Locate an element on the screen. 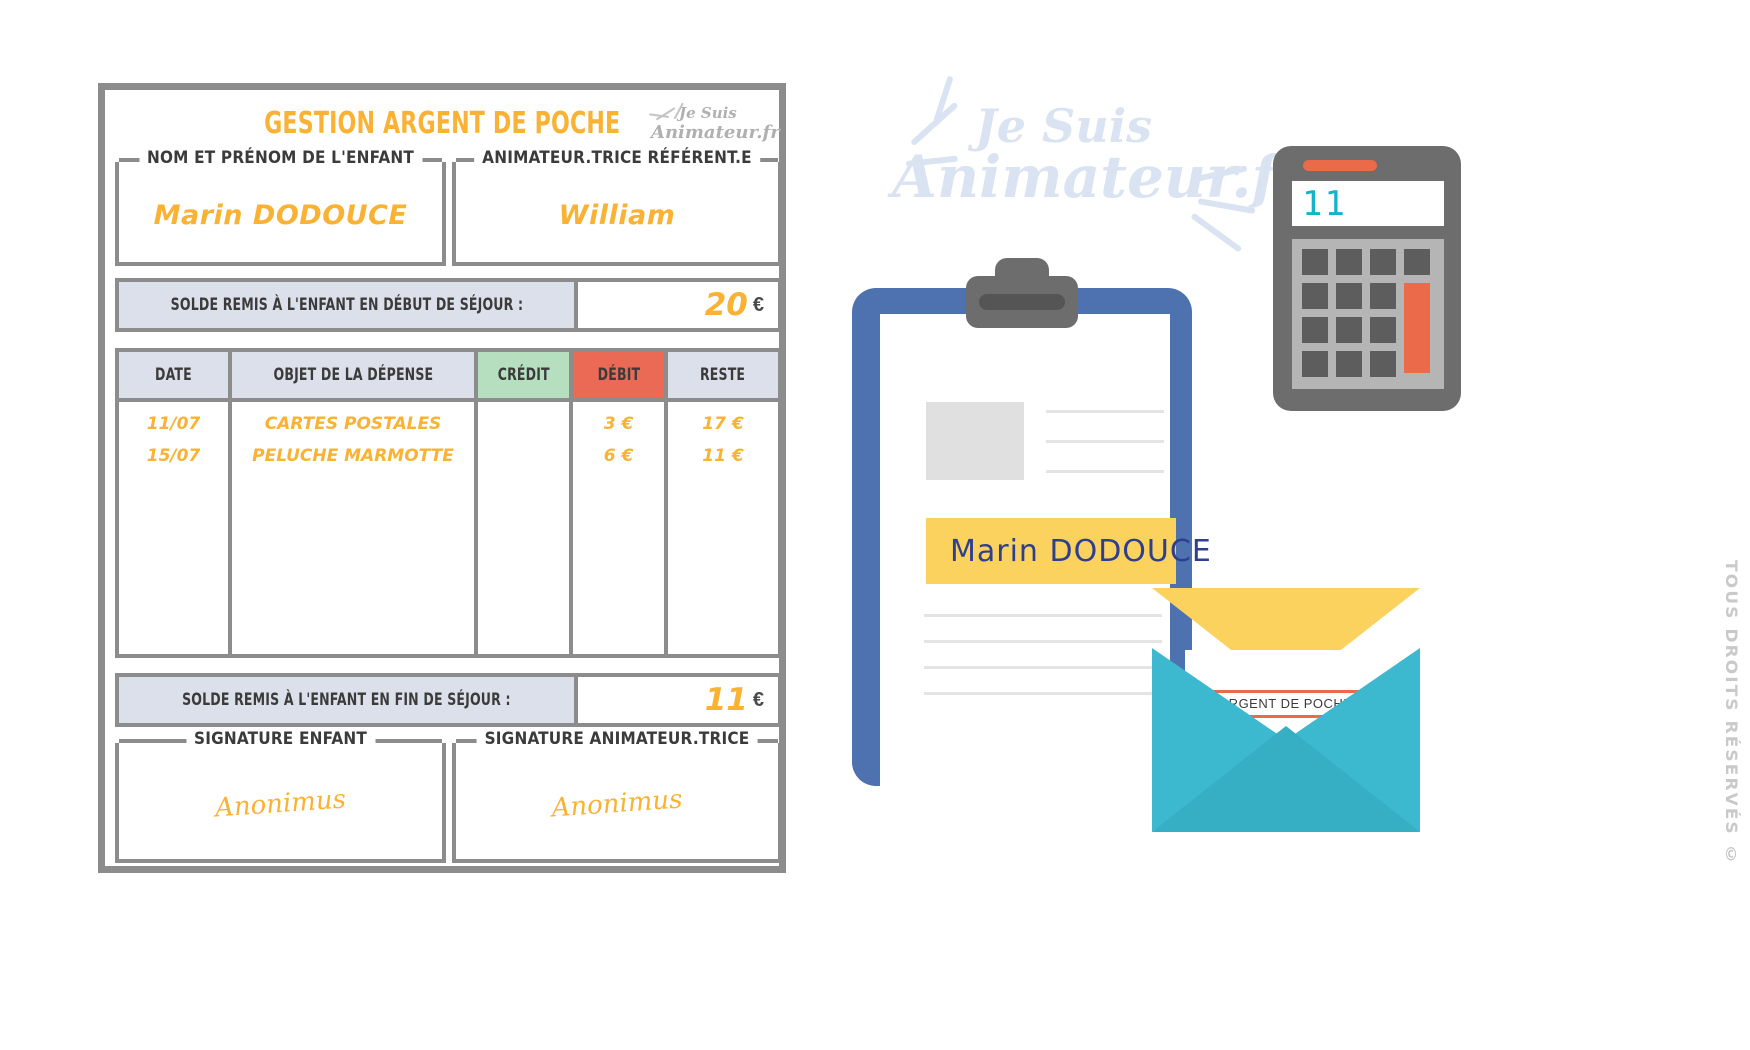 Image resolution: width=1750 pixels, height=1050 pixels. calculator-illustration: 11 is located at coordinates (1367, 278).